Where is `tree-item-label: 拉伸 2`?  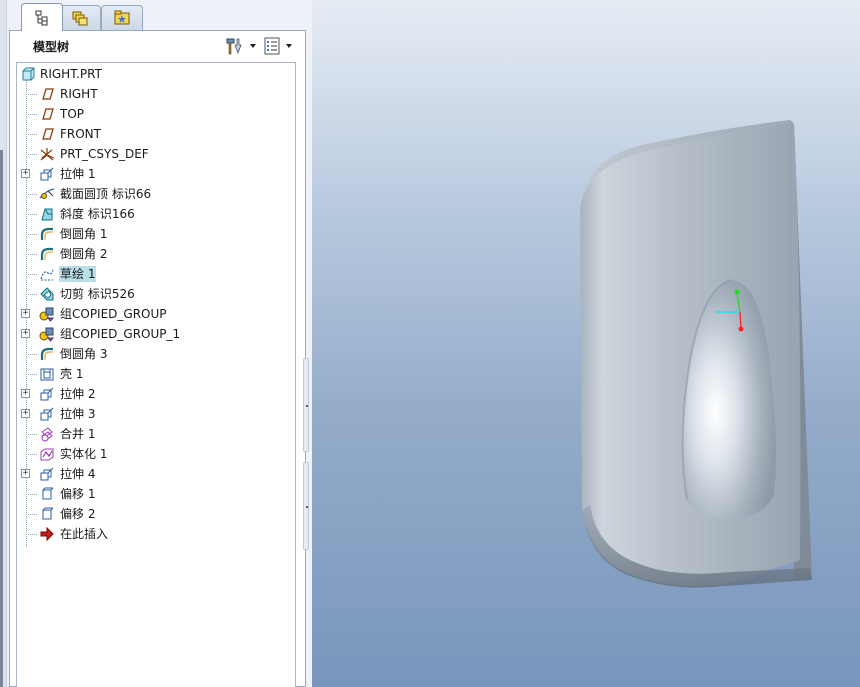 tree-item-label: 拉伸 2 is located at coordinates (78, 394).